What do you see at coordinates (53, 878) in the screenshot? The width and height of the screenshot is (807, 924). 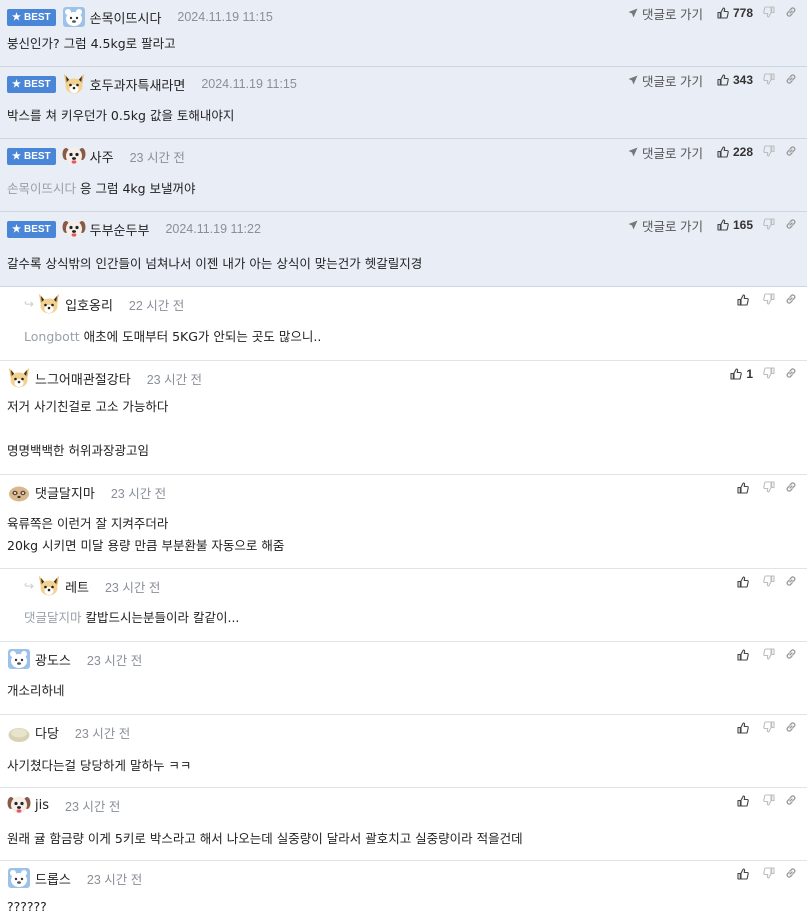 I see `nickname: 드롭스` at bounding box center [53, 878].